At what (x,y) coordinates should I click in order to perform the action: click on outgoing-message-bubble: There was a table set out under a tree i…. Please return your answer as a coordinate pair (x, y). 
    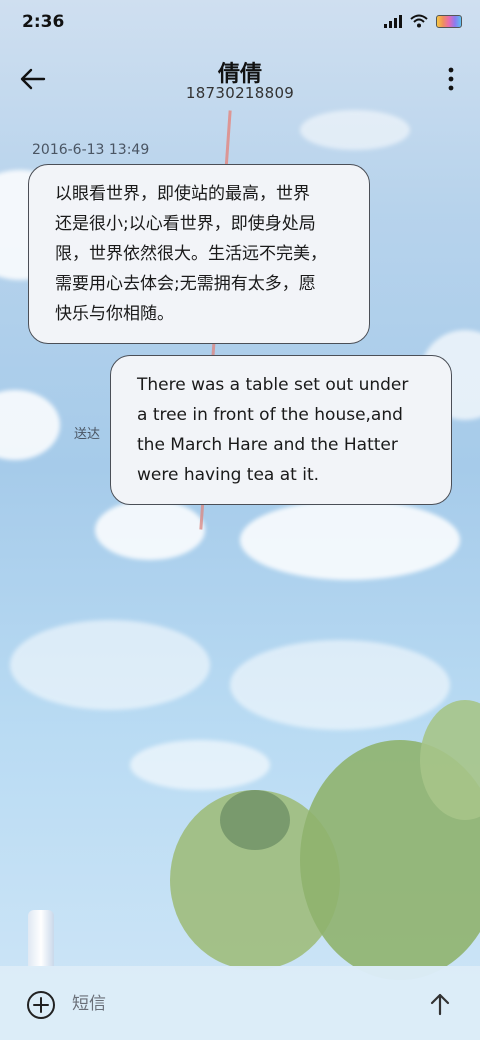
    Looking at the image, I should click on (281, 430).